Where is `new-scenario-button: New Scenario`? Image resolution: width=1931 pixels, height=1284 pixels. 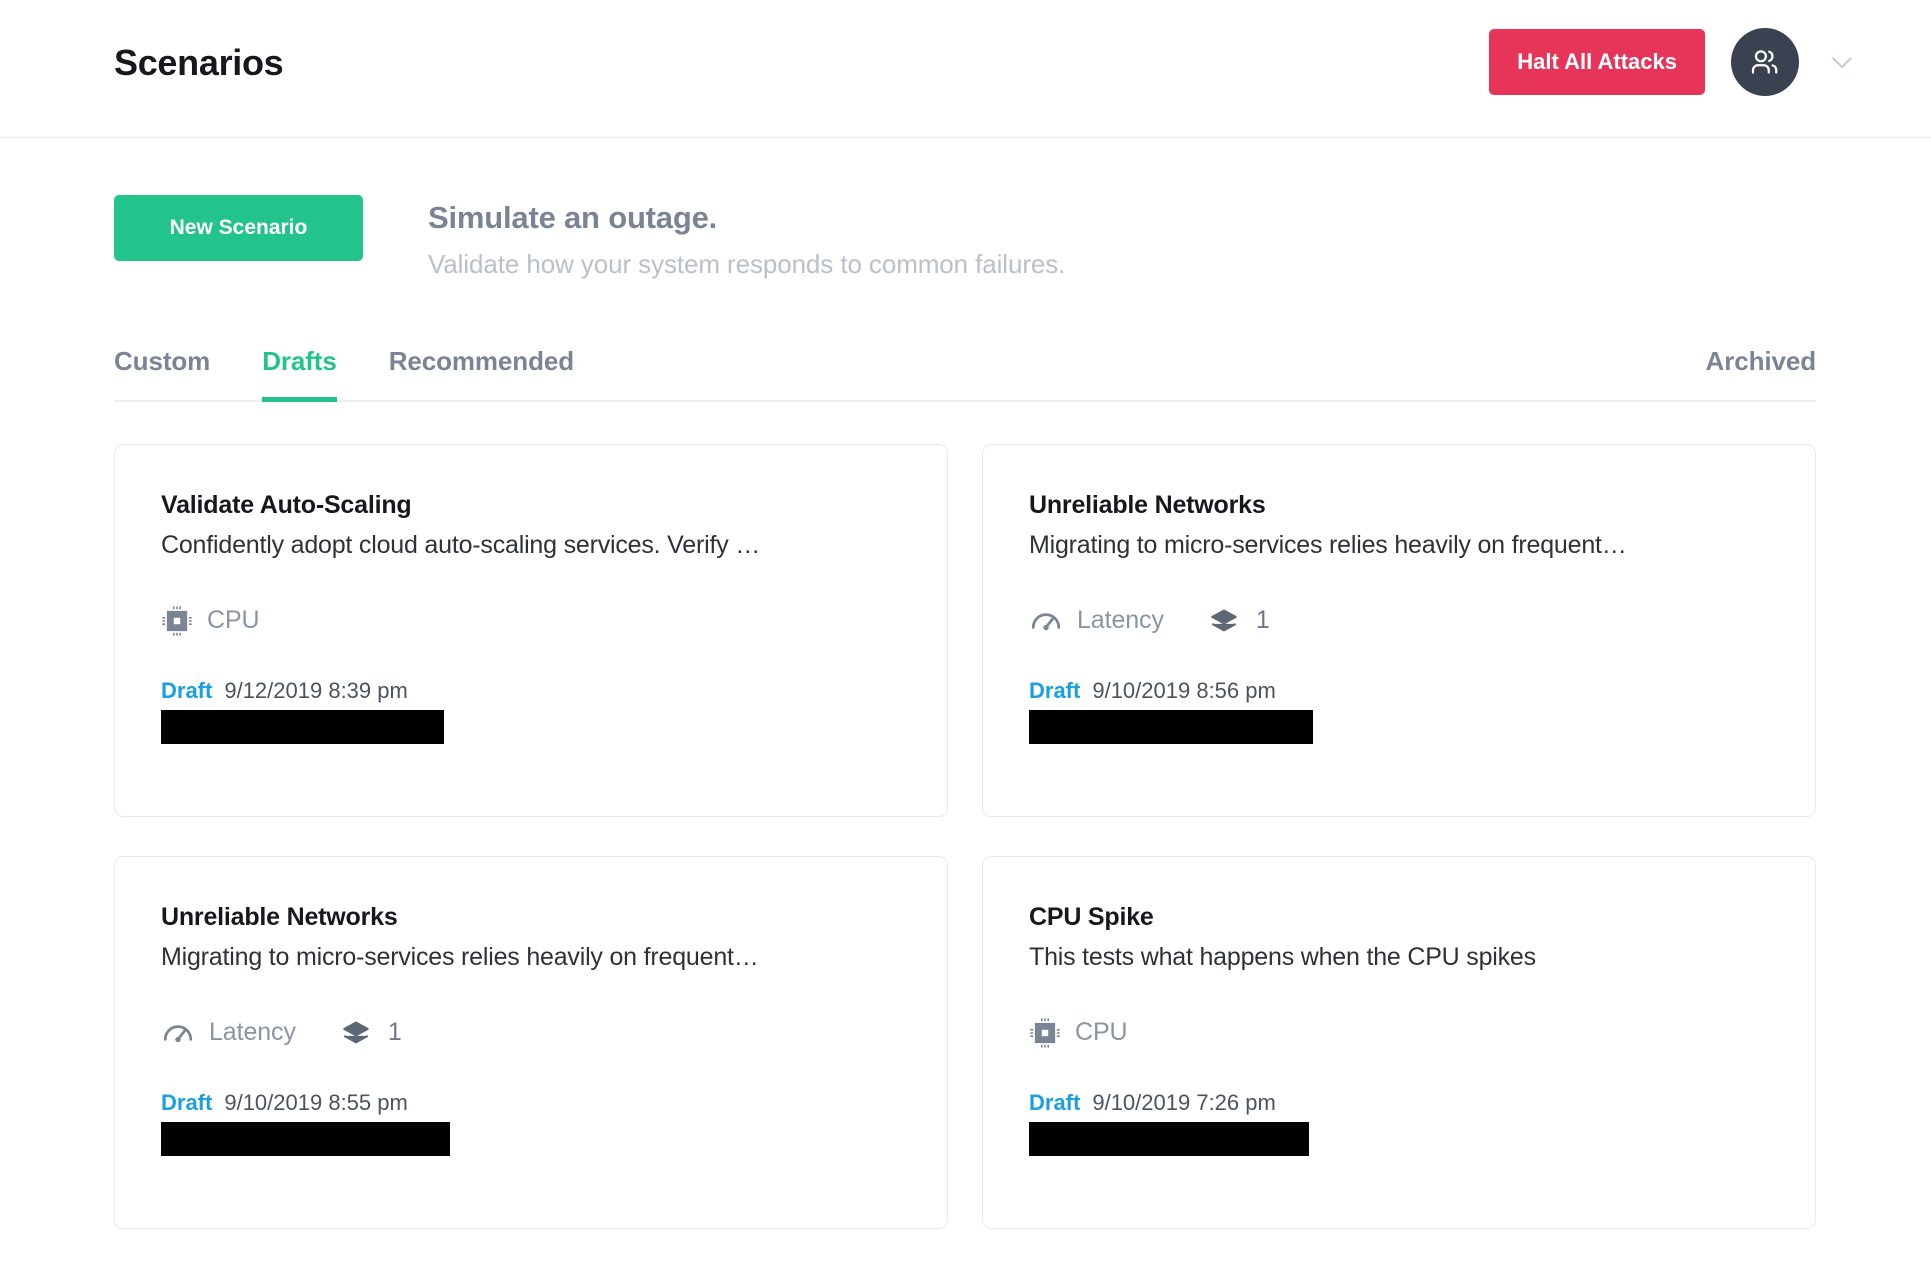 new-scenario-button: New Scenario is located at coordinates (238, 228).